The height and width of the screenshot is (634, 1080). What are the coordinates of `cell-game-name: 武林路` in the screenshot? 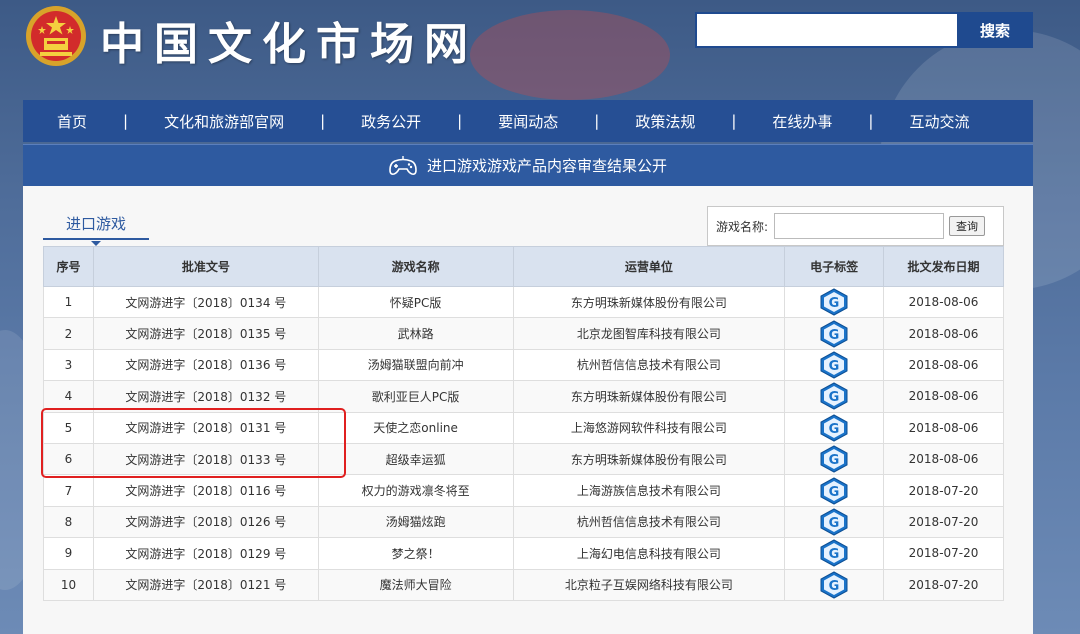 It's located at (415, 333).